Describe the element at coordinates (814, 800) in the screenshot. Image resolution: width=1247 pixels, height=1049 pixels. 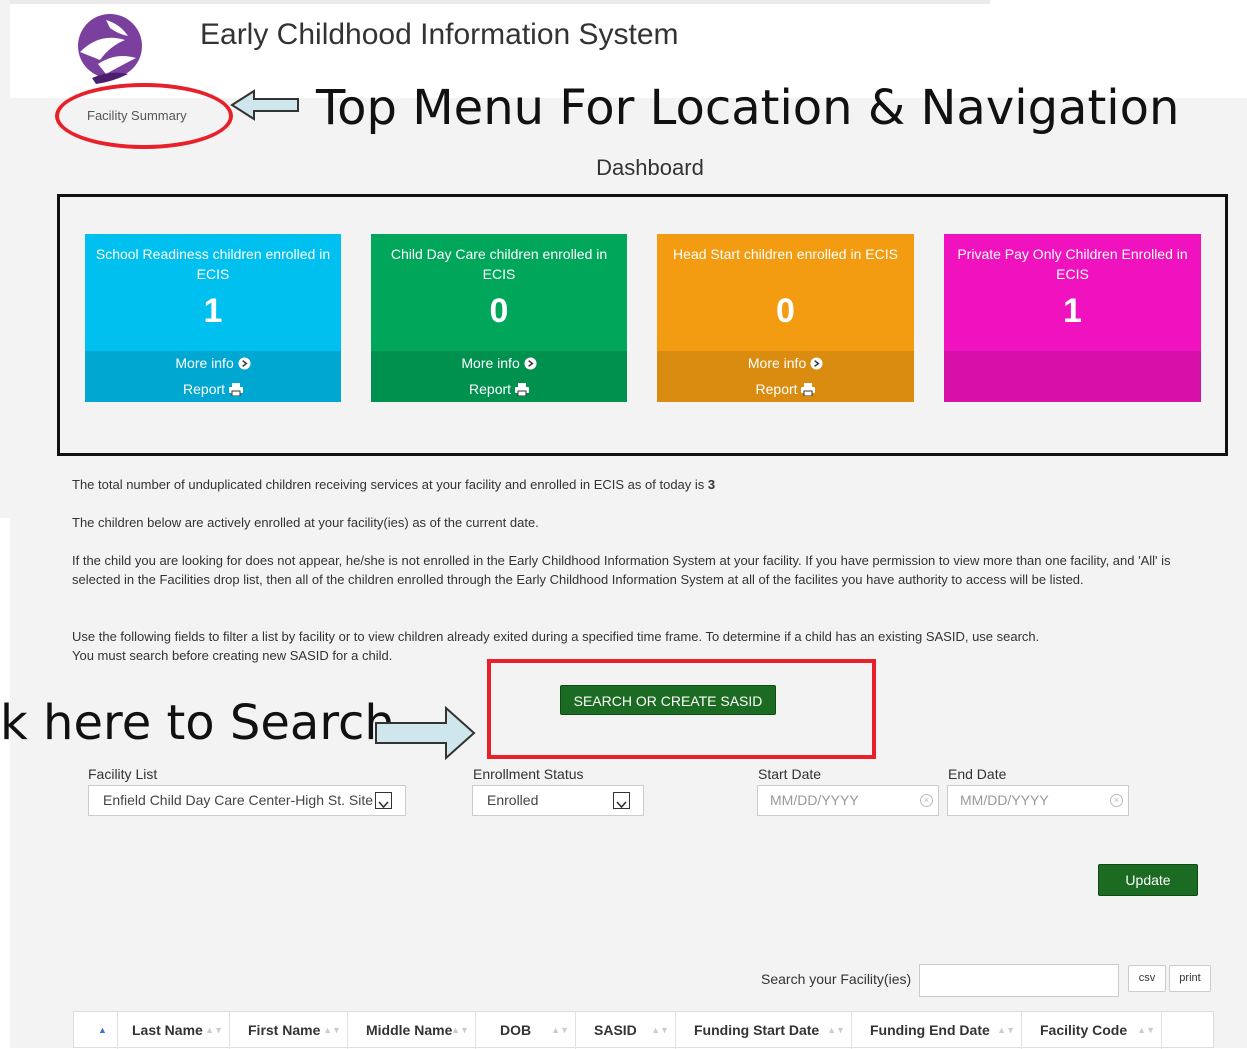
I see `start-date-placeholder: MM/DD/YYYY` at that location.